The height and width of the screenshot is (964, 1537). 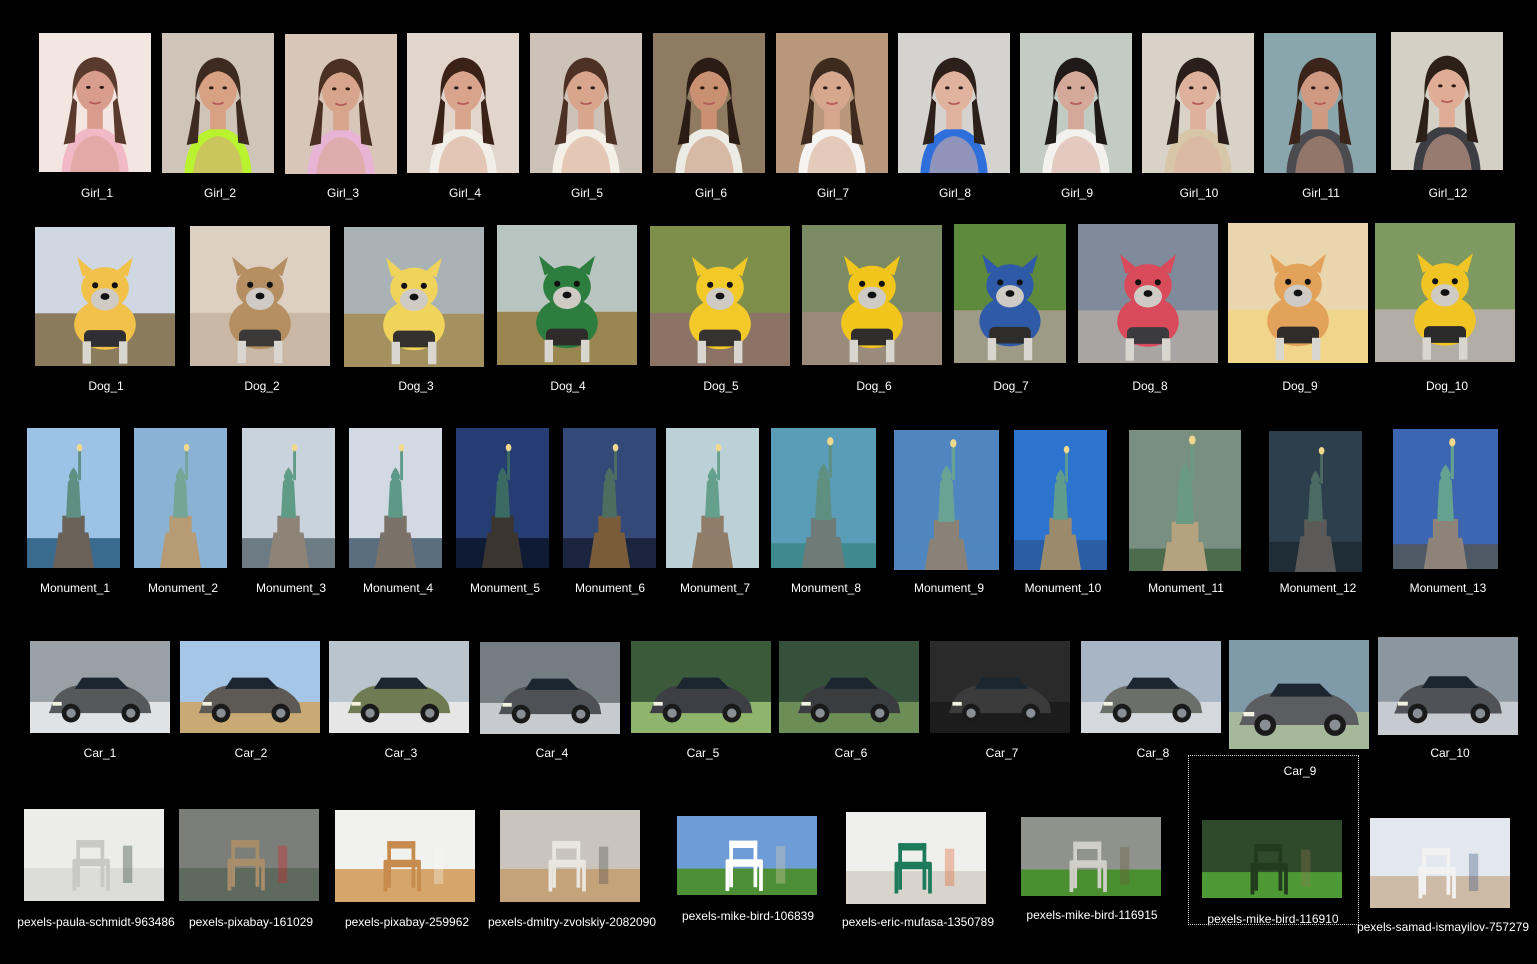 I want to click on file-name-label: pexels-dmitry-zvolskiy-2082090, so click(x=572, y=922).